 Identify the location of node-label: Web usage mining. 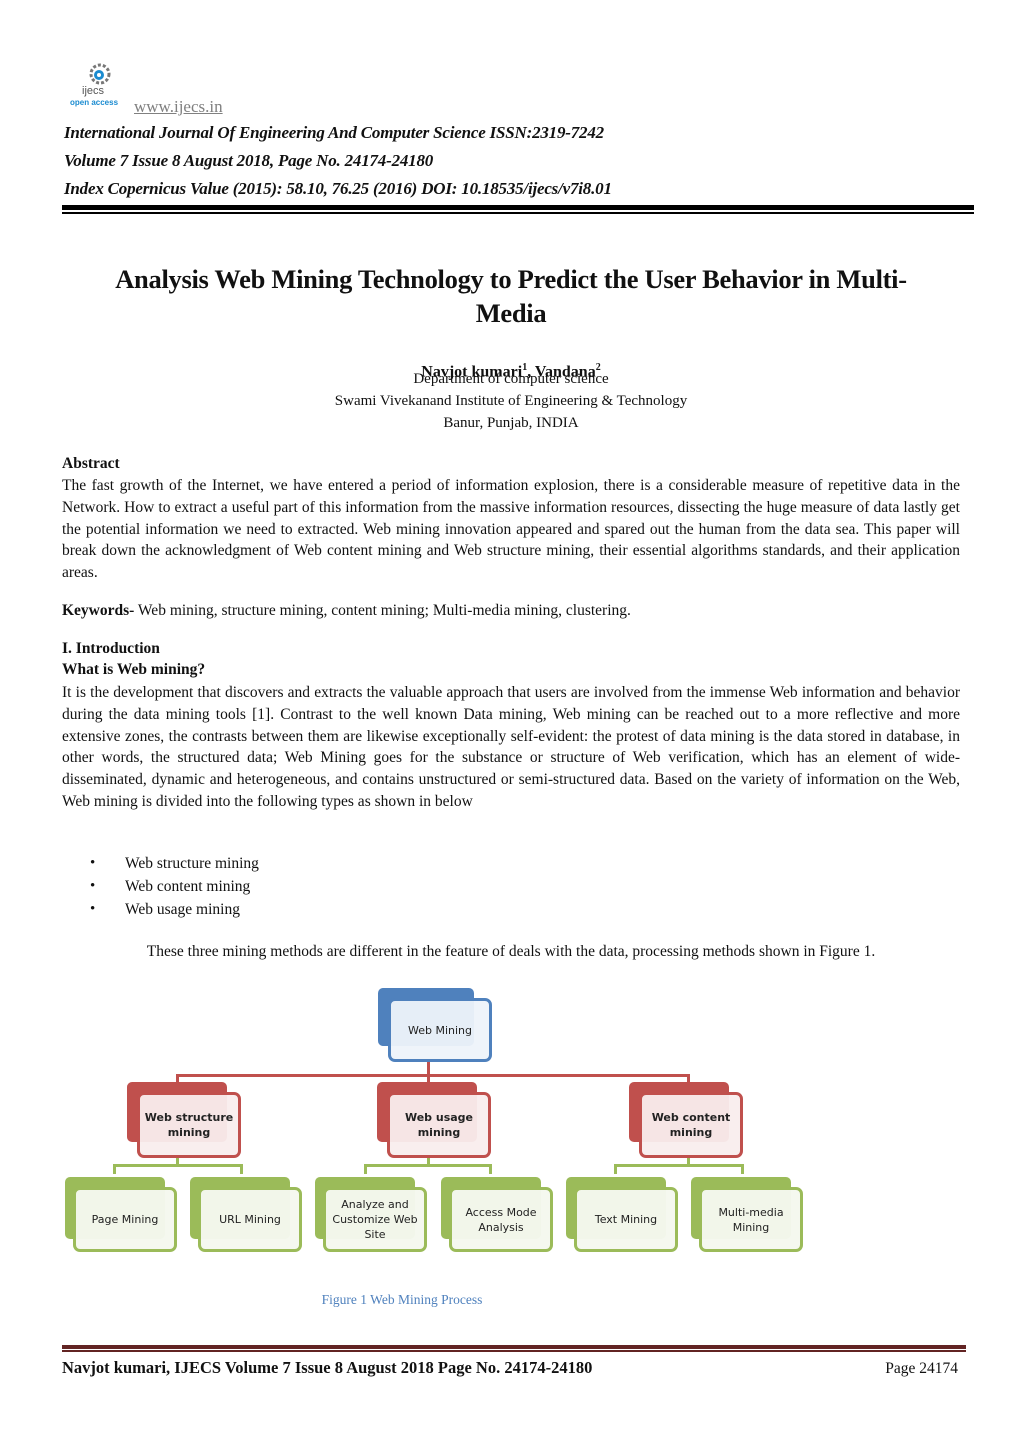
(439, 1125).